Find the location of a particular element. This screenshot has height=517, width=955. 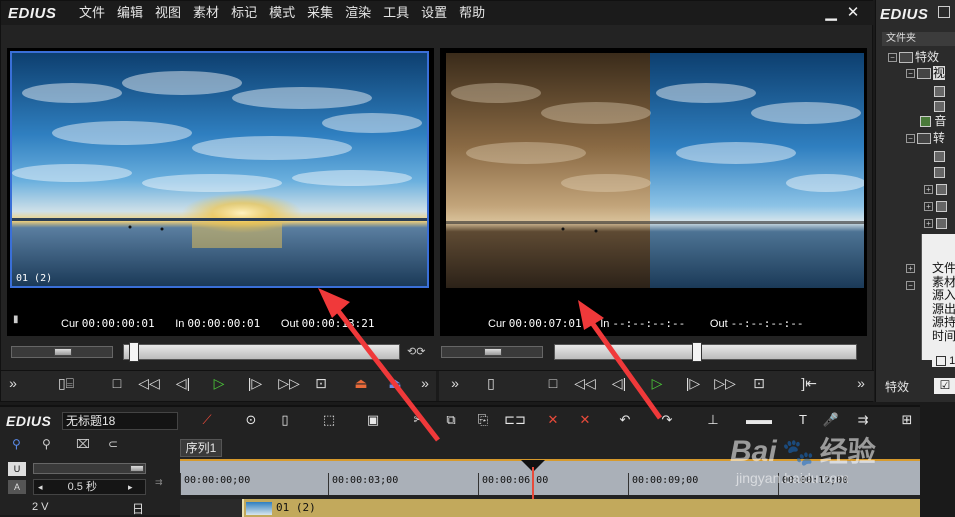

player-shuttle-knob is located at coordinates (63, 352).